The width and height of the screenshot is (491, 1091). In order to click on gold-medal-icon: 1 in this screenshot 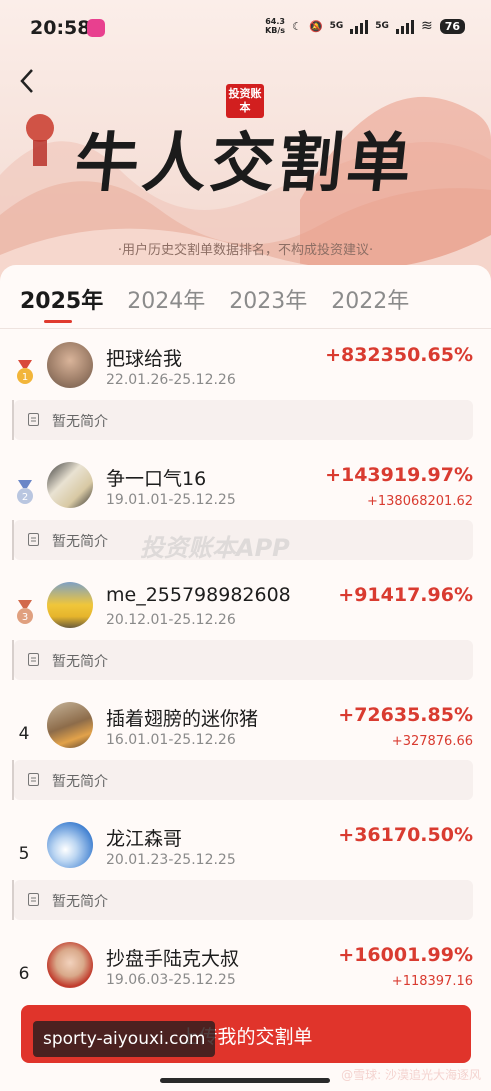, I will do `click(25, 372)`.